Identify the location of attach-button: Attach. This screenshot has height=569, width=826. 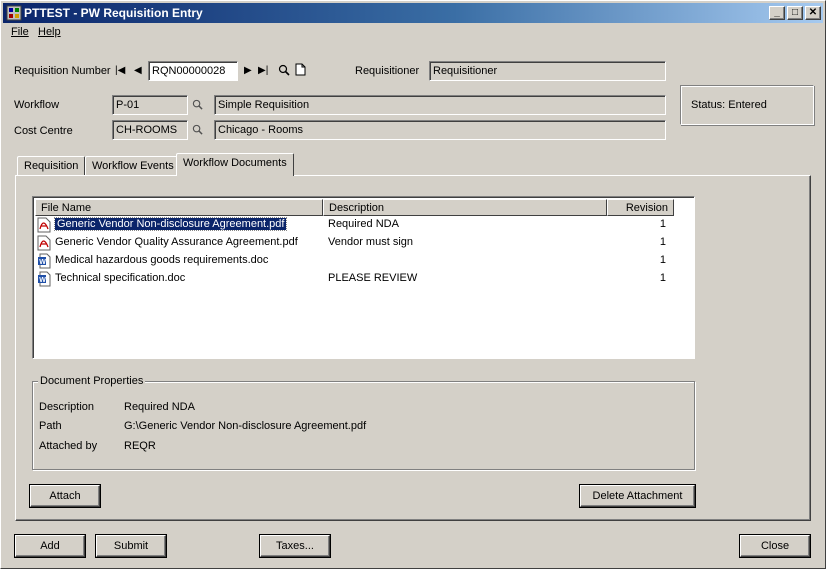
(65, 496).